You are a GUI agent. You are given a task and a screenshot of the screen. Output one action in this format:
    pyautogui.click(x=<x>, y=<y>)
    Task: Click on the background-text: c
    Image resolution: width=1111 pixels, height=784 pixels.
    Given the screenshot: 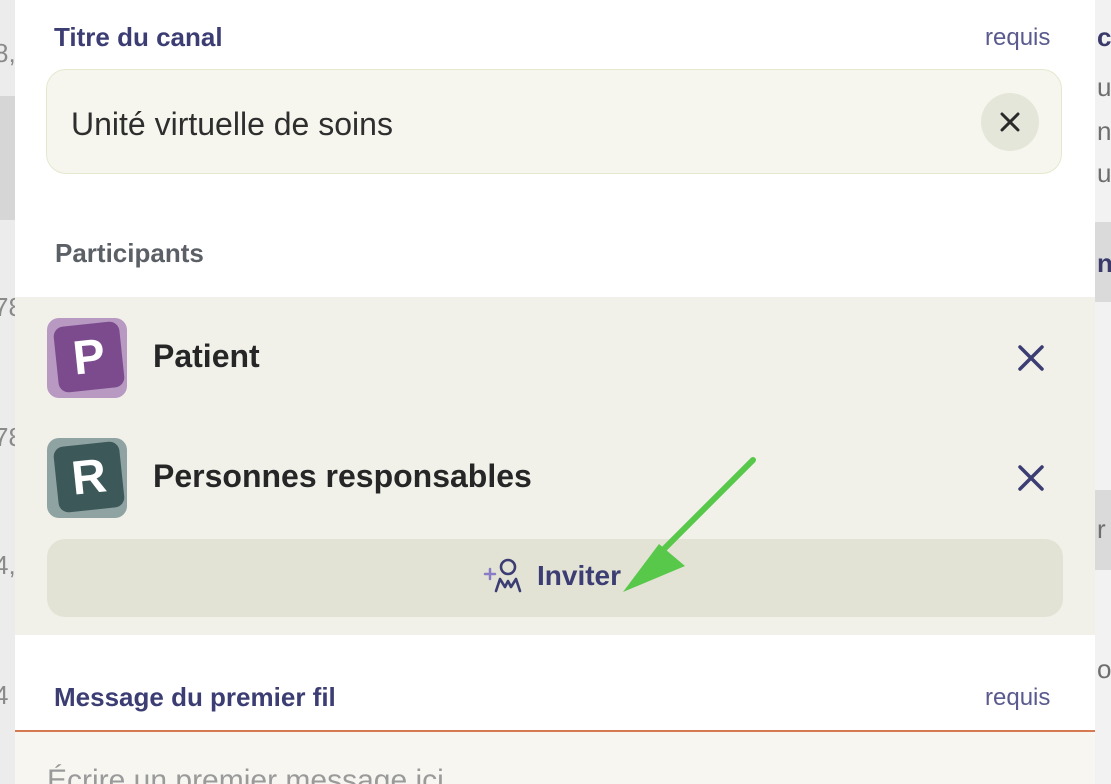 What is the action you would take?
    pyautogui.click(x=1104, y=37)
    